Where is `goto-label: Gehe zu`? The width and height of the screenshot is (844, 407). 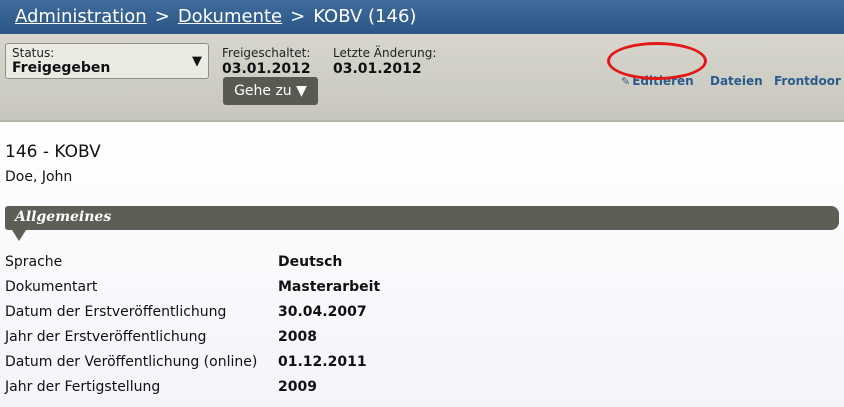
goto-label: Gehe zu is located at coordinates (263, 91).